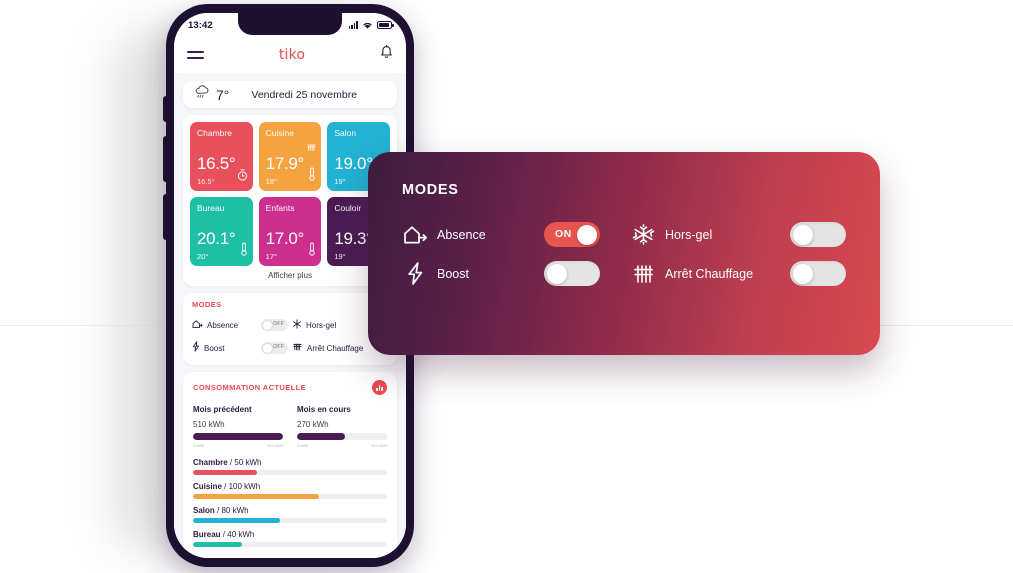  Describe the element at coordinates (709, 273) in the screenshot. I see `overlay-mode-label: Arrêt Chauffage` at that location.